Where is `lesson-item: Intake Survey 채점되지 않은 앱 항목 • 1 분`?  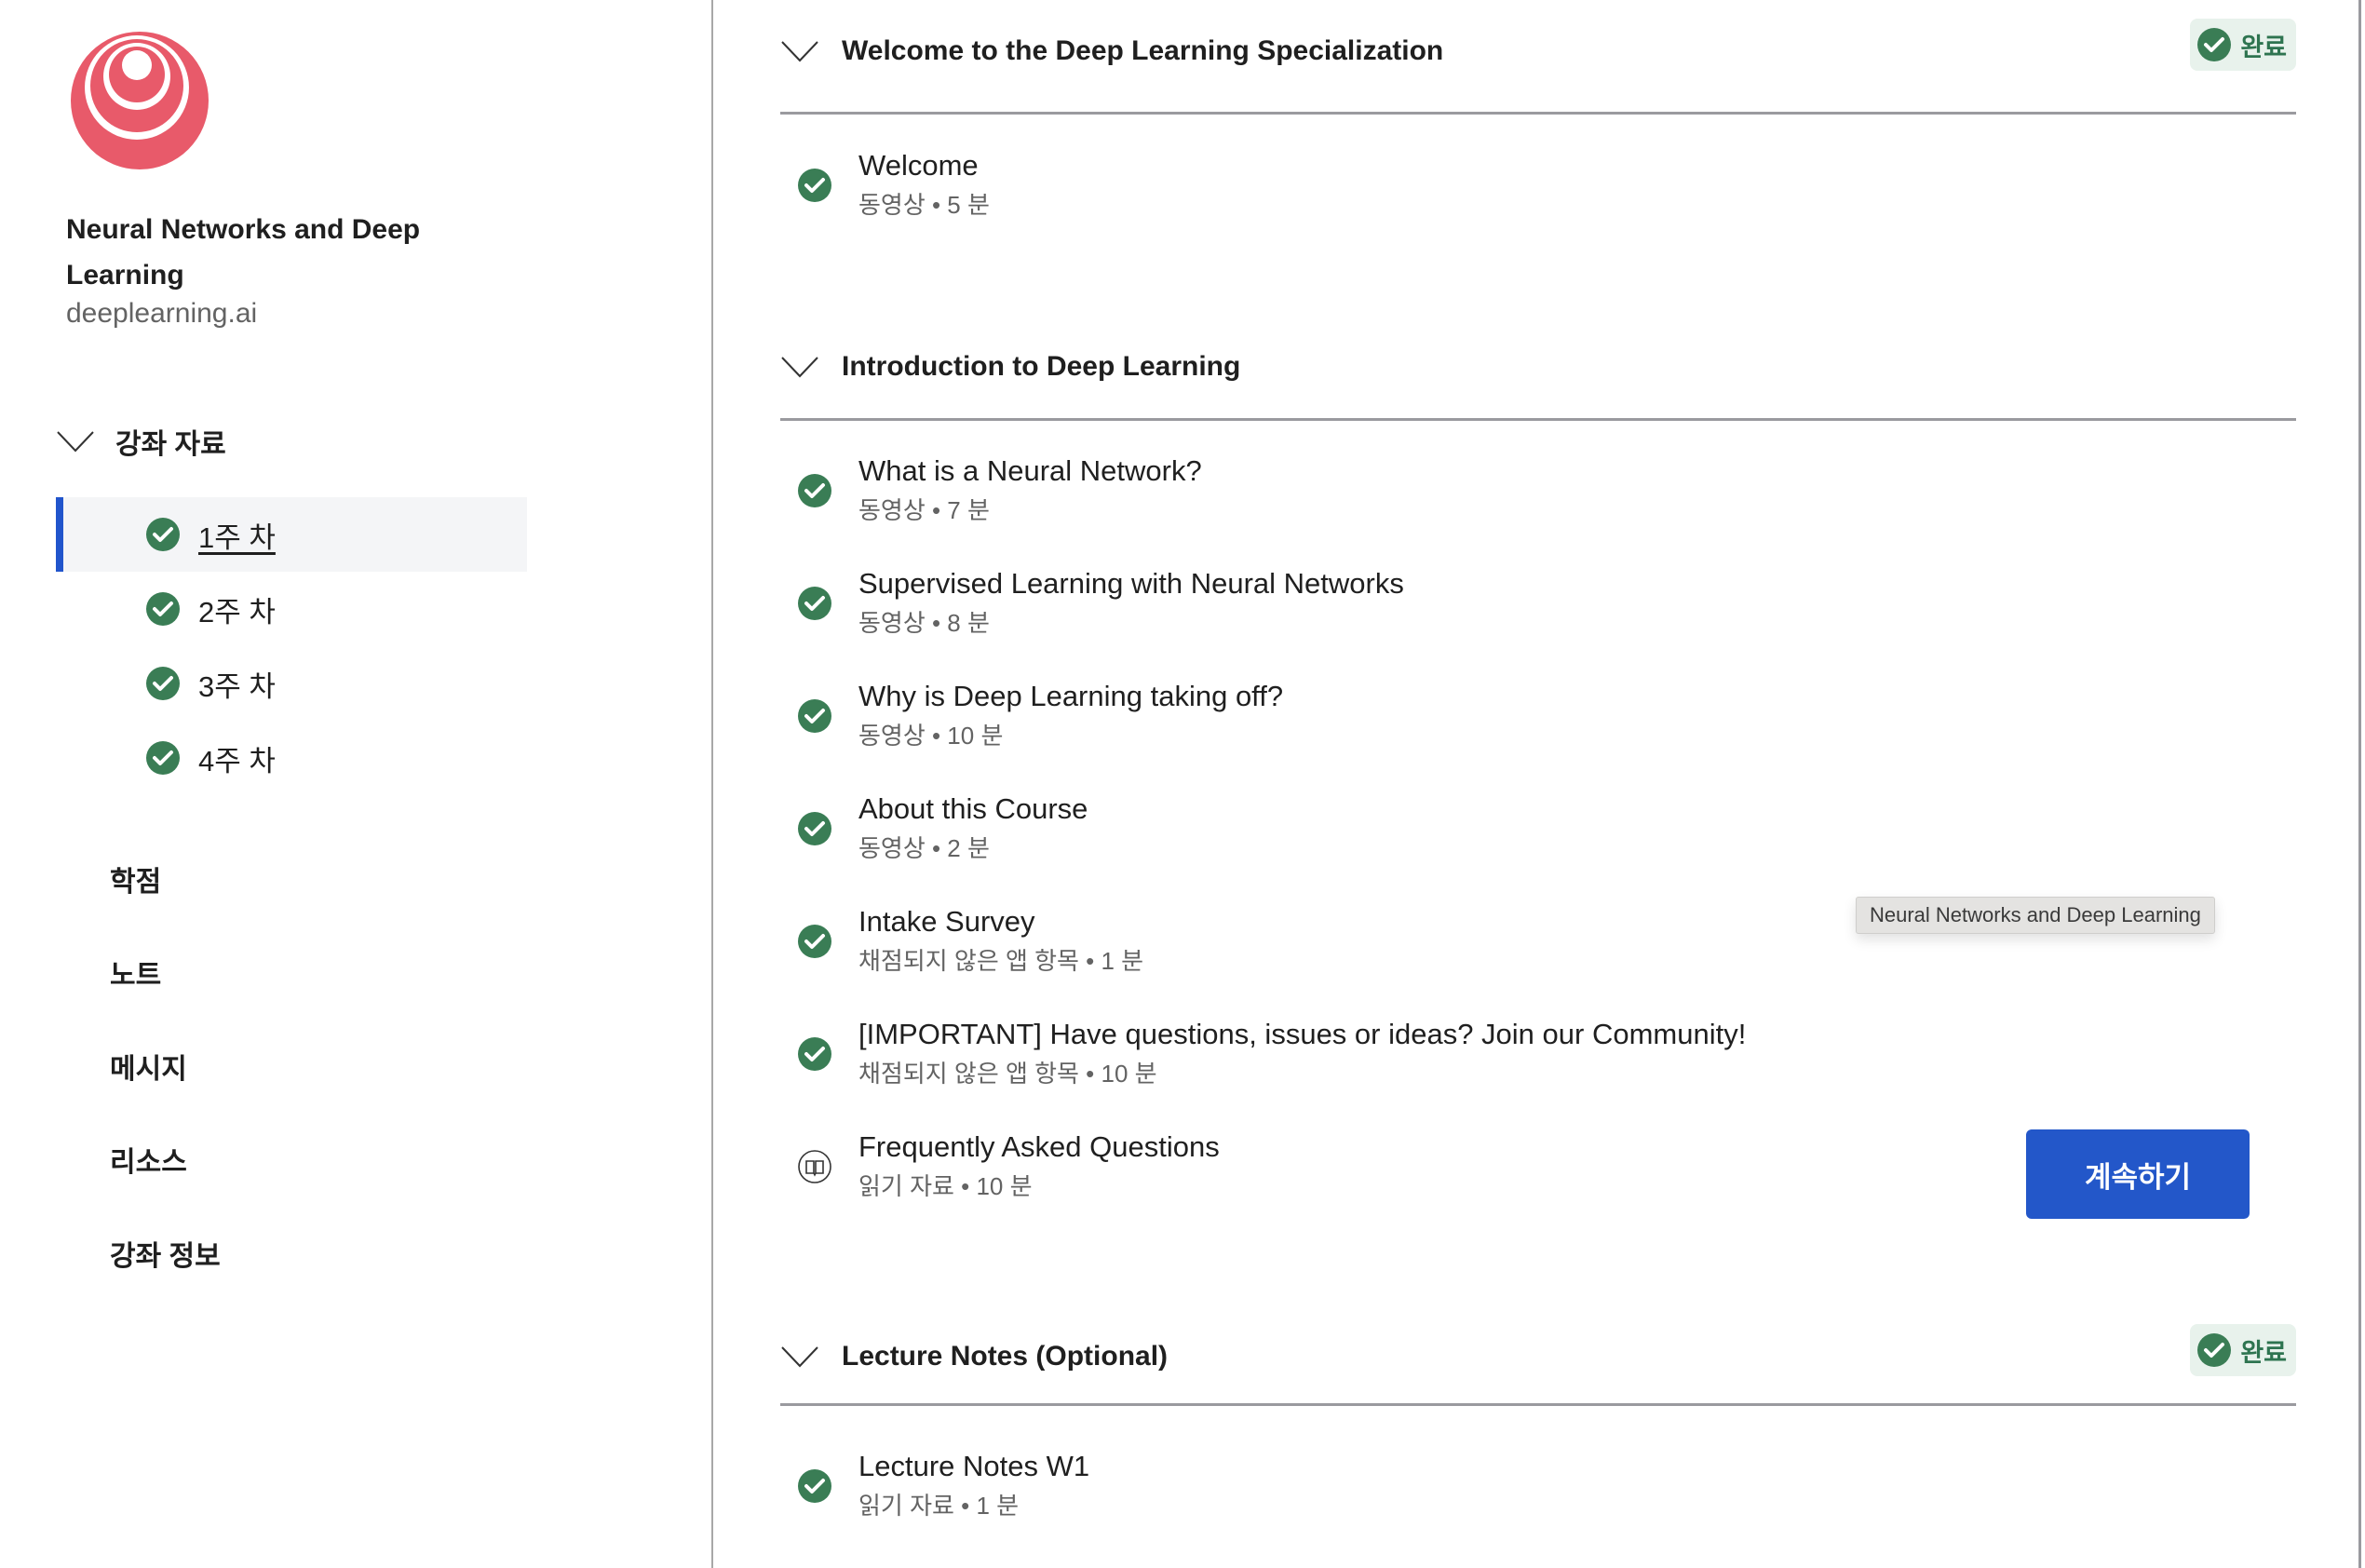 lesson-item: Intake Survey 채점되지 않은 앱 항목 • 1 분 is located at coordinates (970, 941).